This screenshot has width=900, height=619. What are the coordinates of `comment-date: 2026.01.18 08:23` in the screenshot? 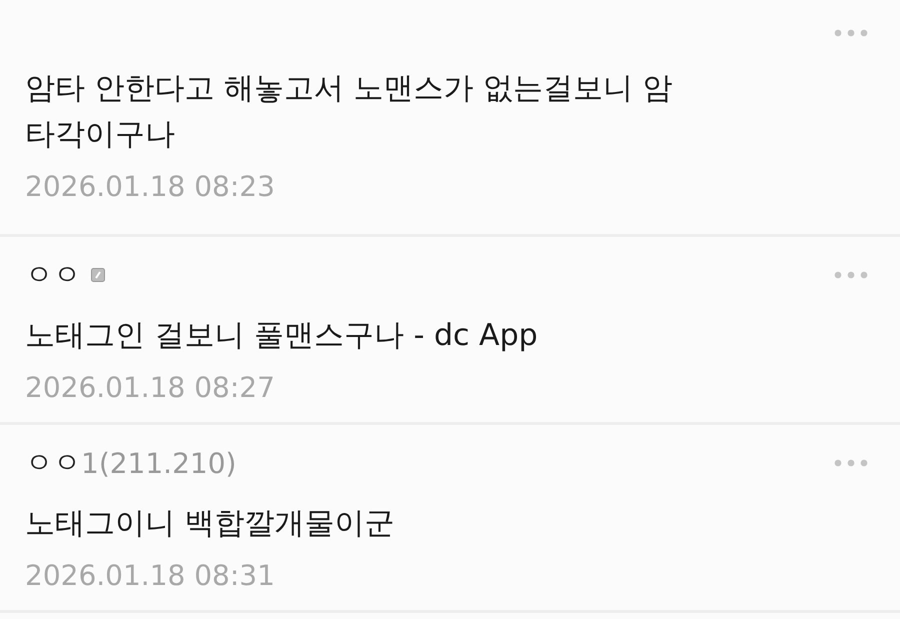 It's located at (150, 186).